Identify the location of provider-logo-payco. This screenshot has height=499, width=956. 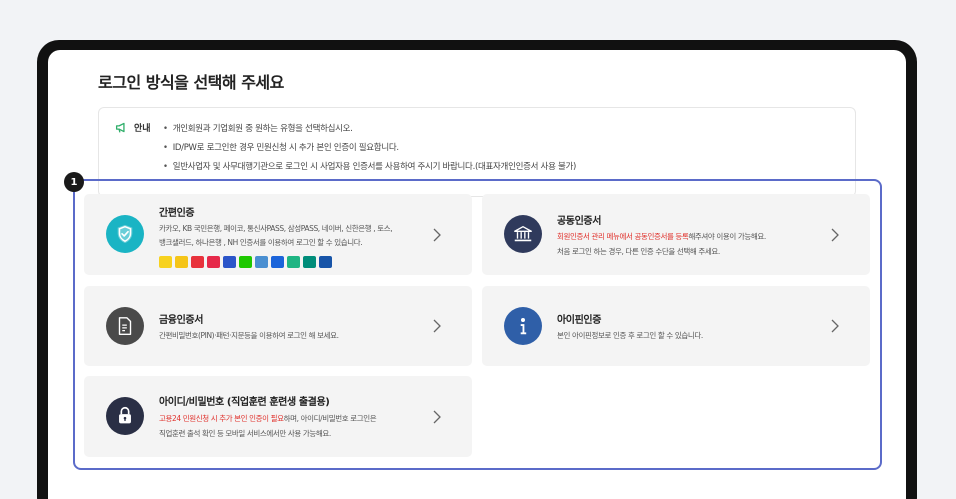
(197, 262).